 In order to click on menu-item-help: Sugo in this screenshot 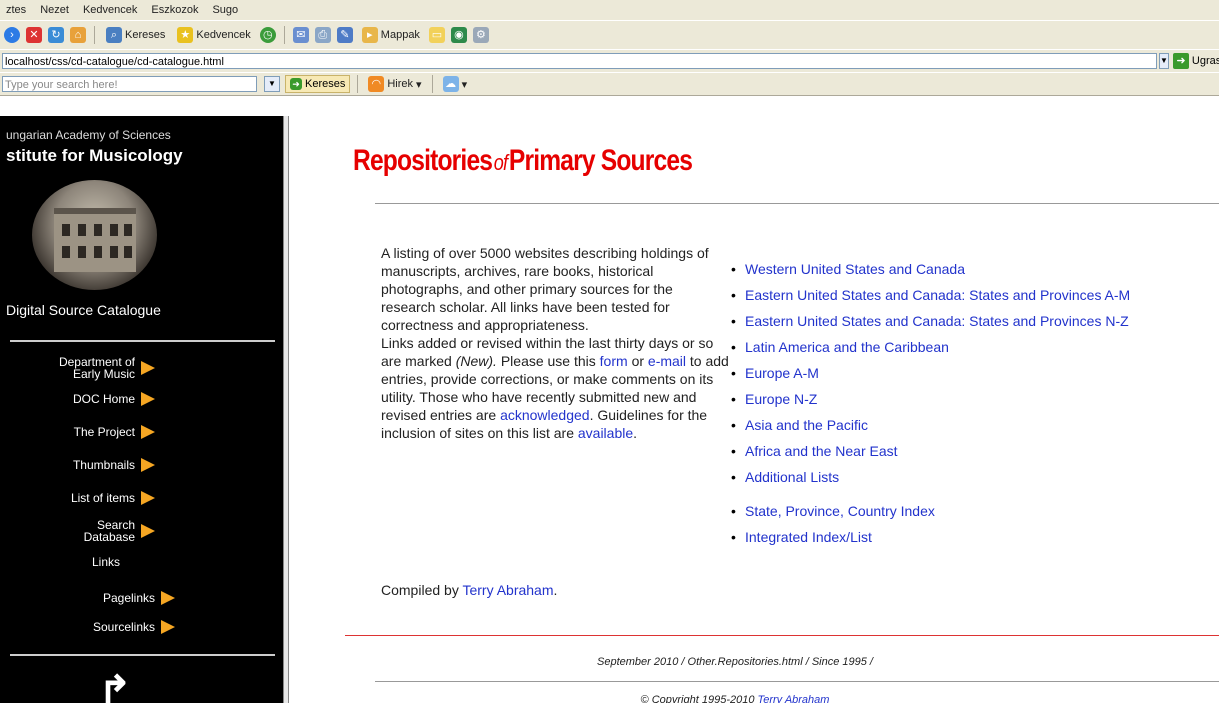, I will do `click(225, 10)`.